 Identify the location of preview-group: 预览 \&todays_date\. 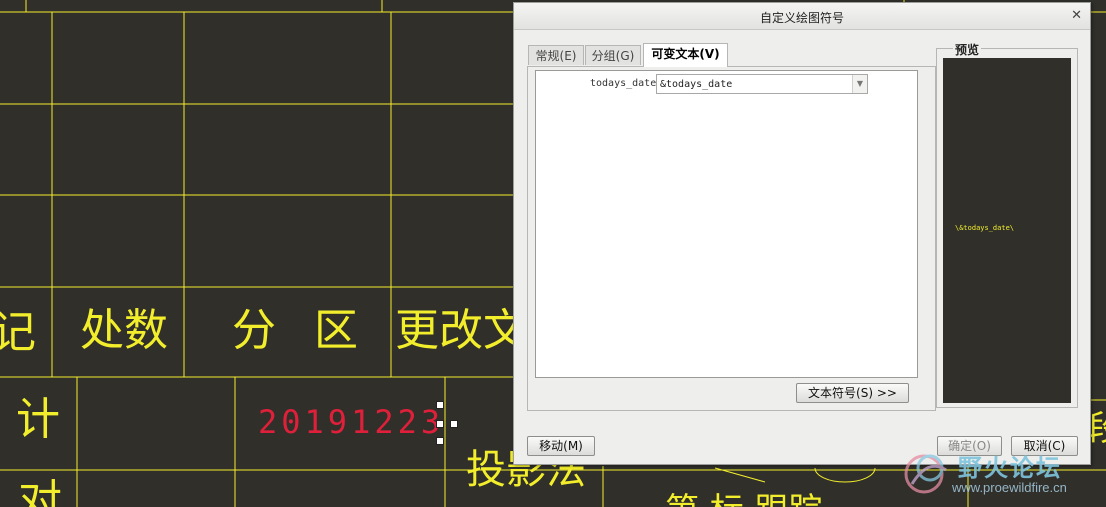
(1007, 224).